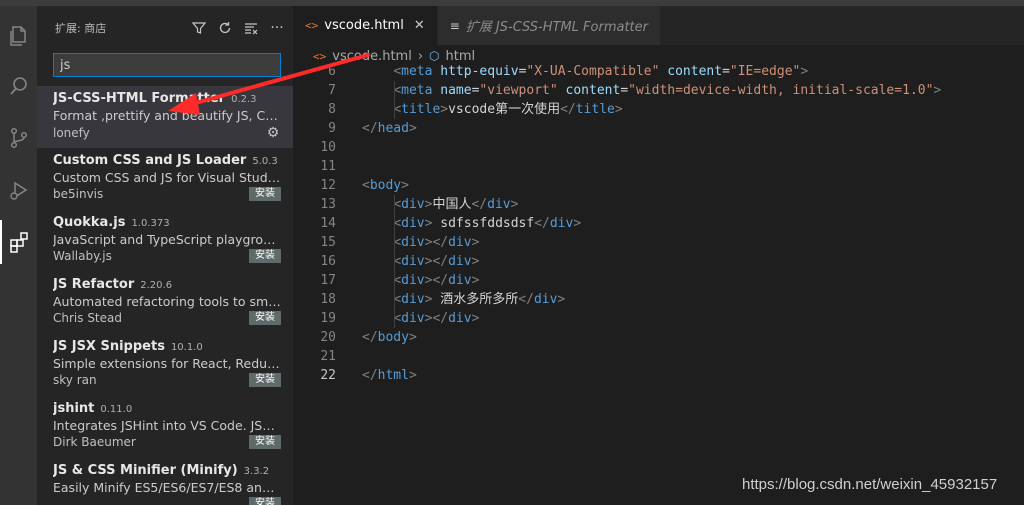 This screenshot has width=1024, height=505. I want to click on tab-extension-preview: ≡ 扩展 JS-CSS-HTML Formatter, so click(549, 25).